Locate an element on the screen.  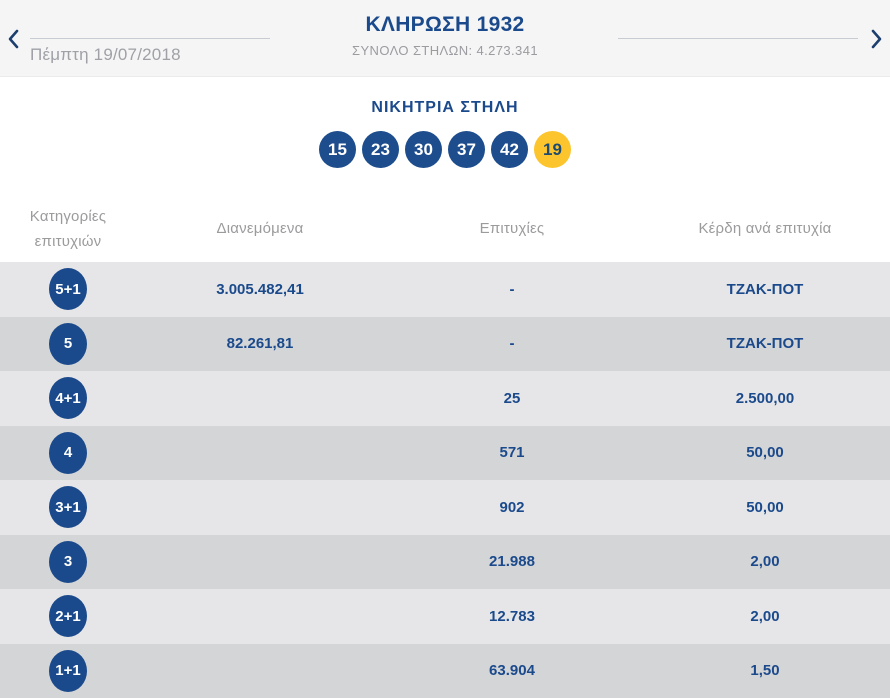
category-badge: 5+1 is located at coordinates (68, 289).